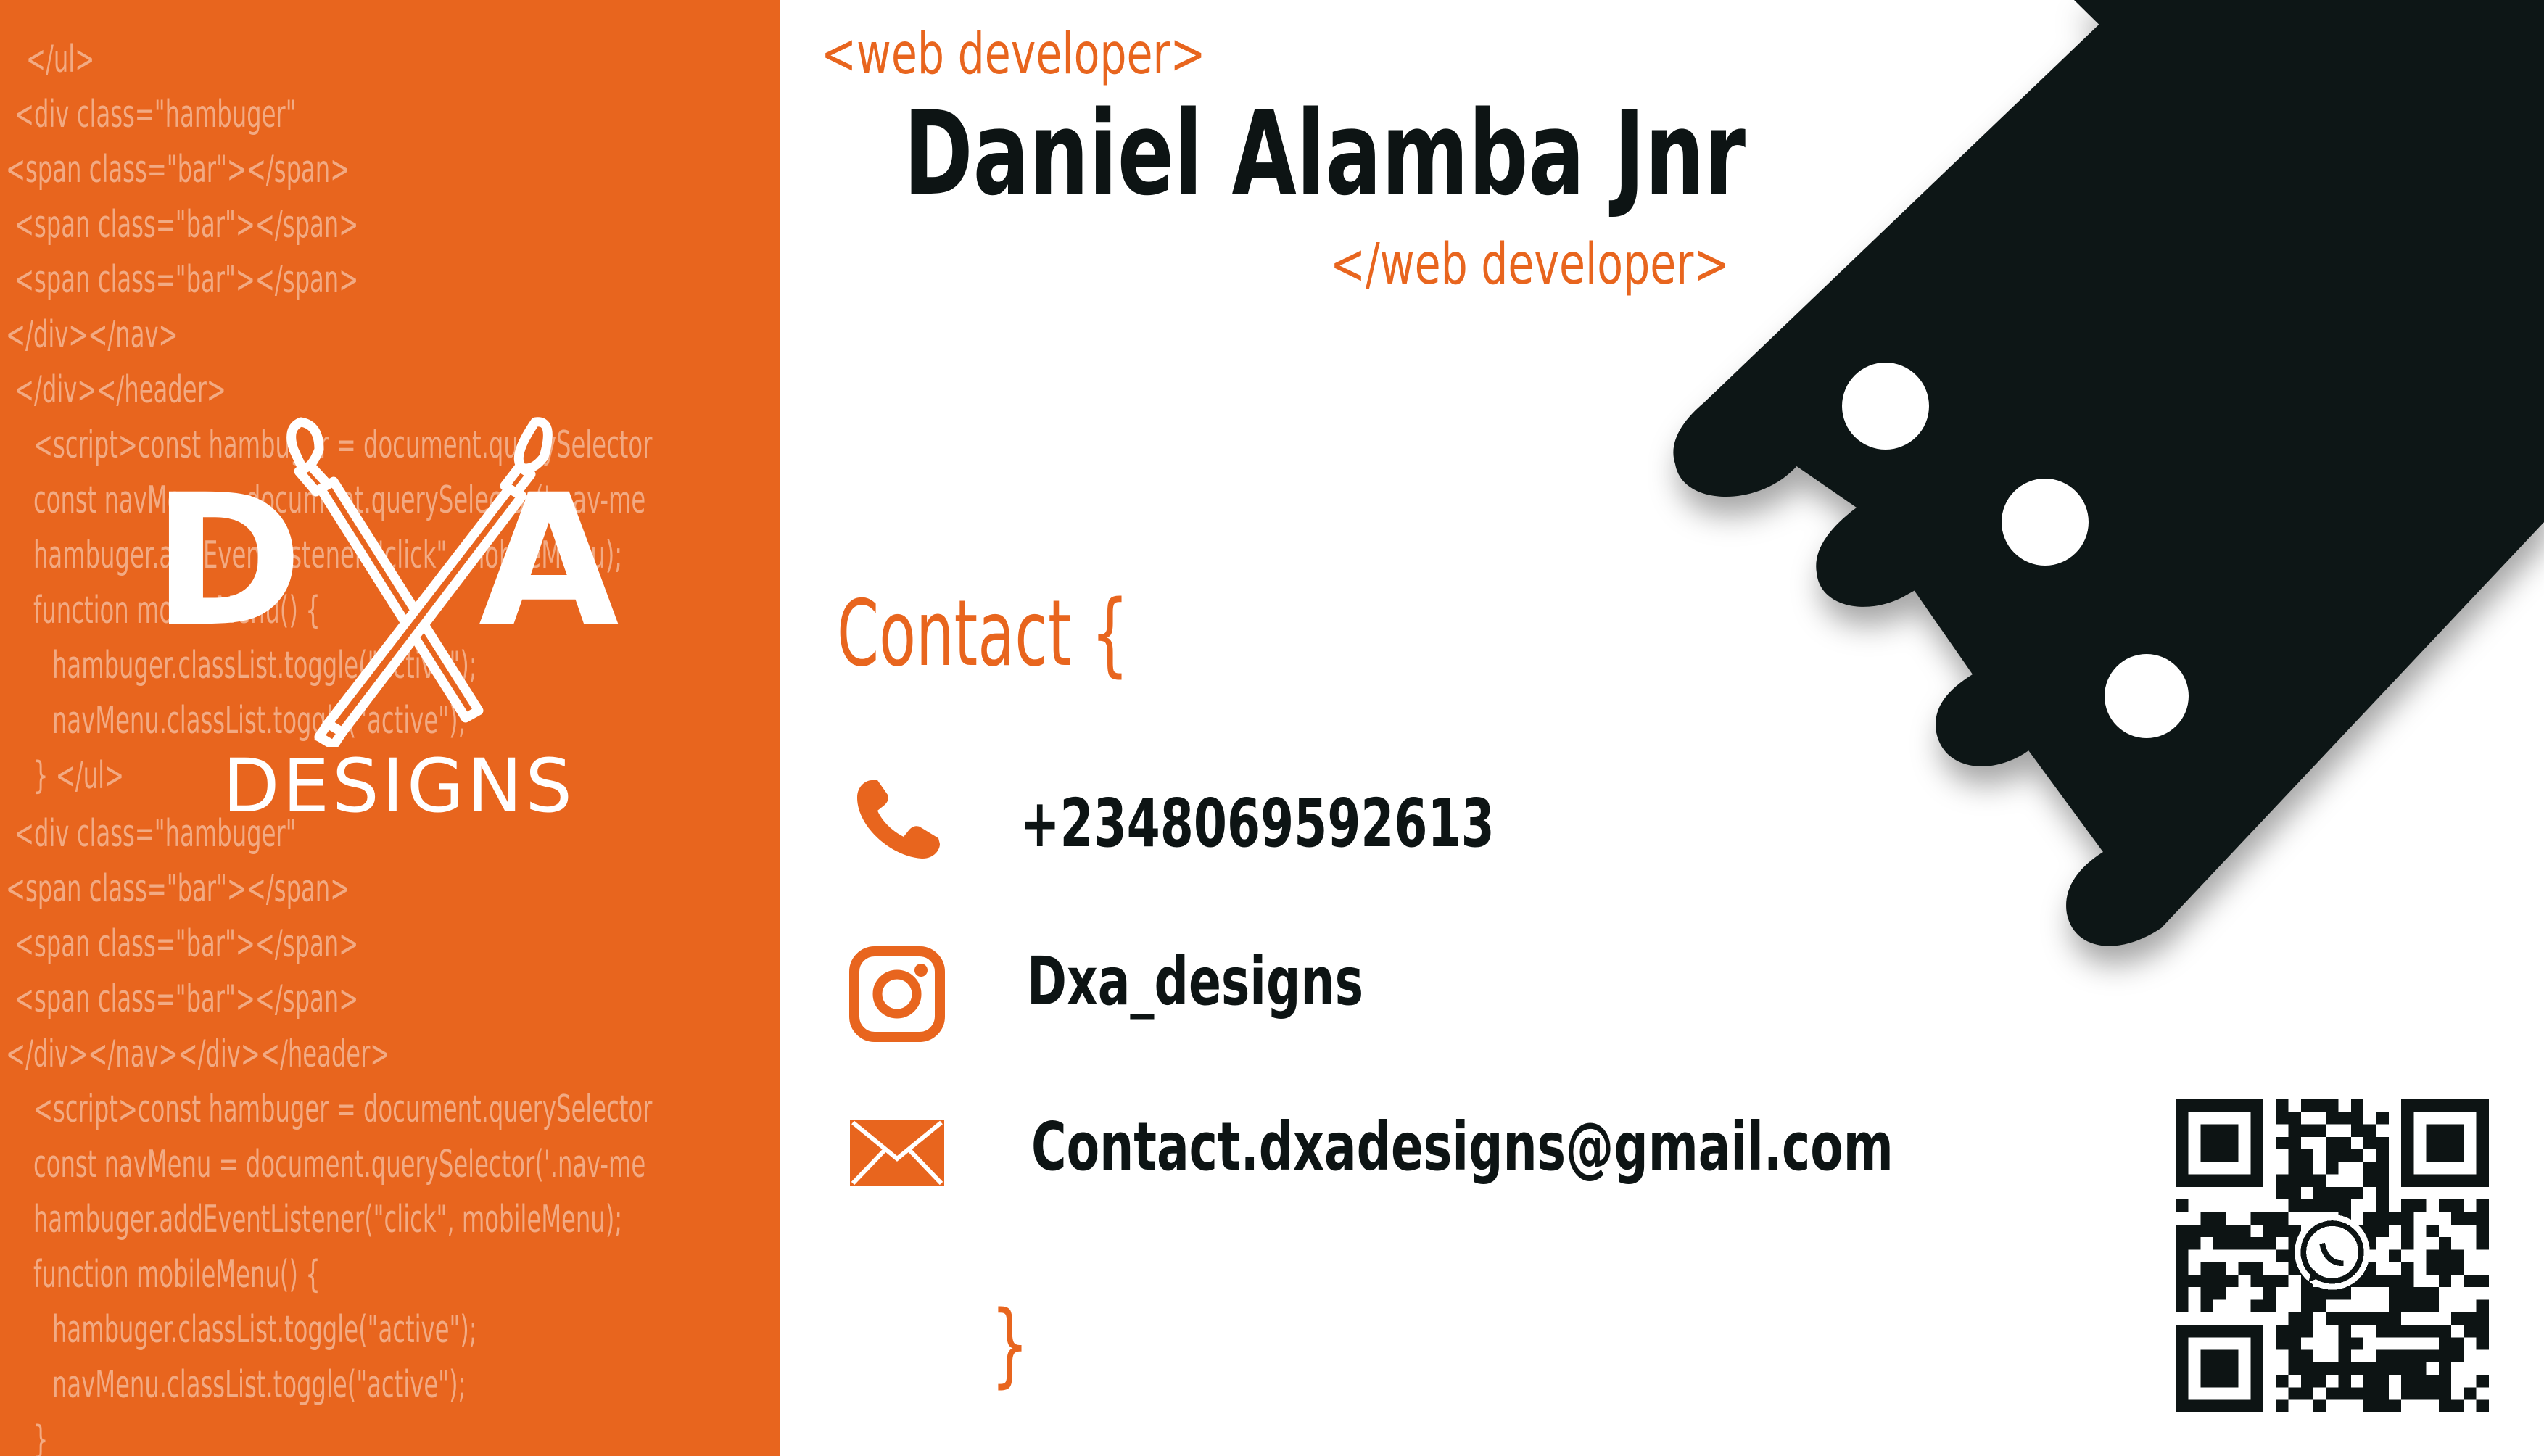 This screenshot has width=2544, height=1456. What do you see at coordinates (259, 1385) in the screenshot?
I see `code-line: navMenu.classList.toggle("active");` at bounding box center [259, 1385].